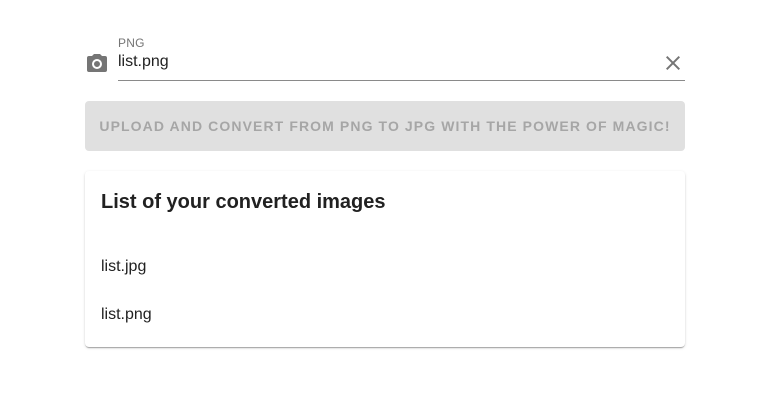 The width and height of the screenshot is (768, 407). I want to click on list-item-list-png: list.png, so click(385, 315).